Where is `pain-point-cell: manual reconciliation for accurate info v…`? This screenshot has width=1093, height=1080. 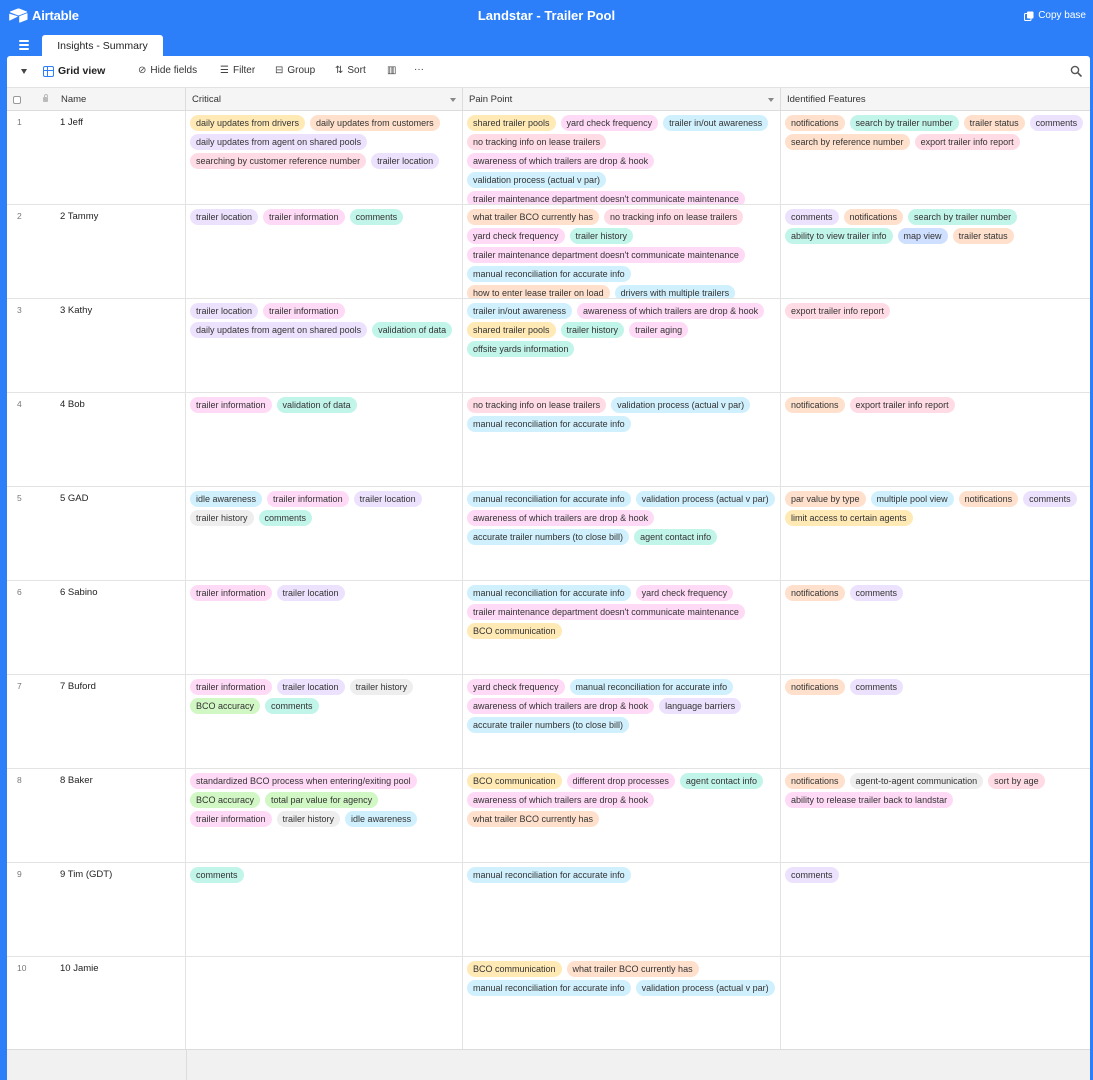
pain-point-cell: manual reconciliation for accurate info v… is located at coordinates (622, 533).